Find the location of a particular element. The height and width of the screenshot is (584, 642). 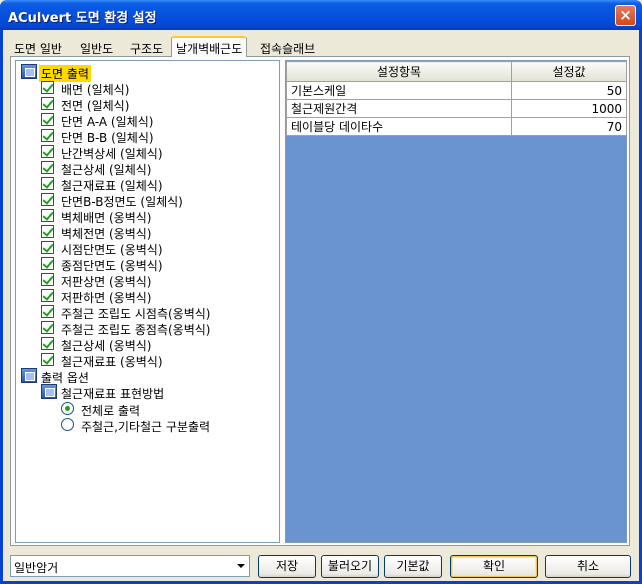

tree-item-label: 종점단면도 (옹벽식) is located at coordinates (112, 266).